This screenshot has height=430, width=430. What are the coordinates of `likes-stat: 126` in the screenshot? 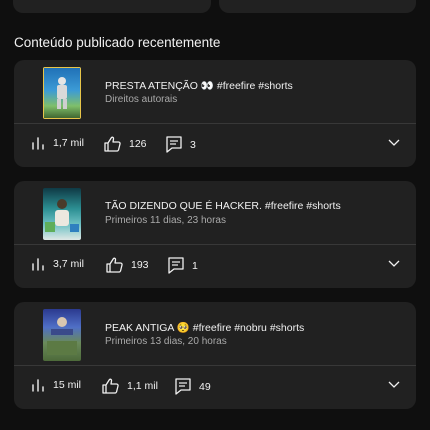 It's located at (125, 144).